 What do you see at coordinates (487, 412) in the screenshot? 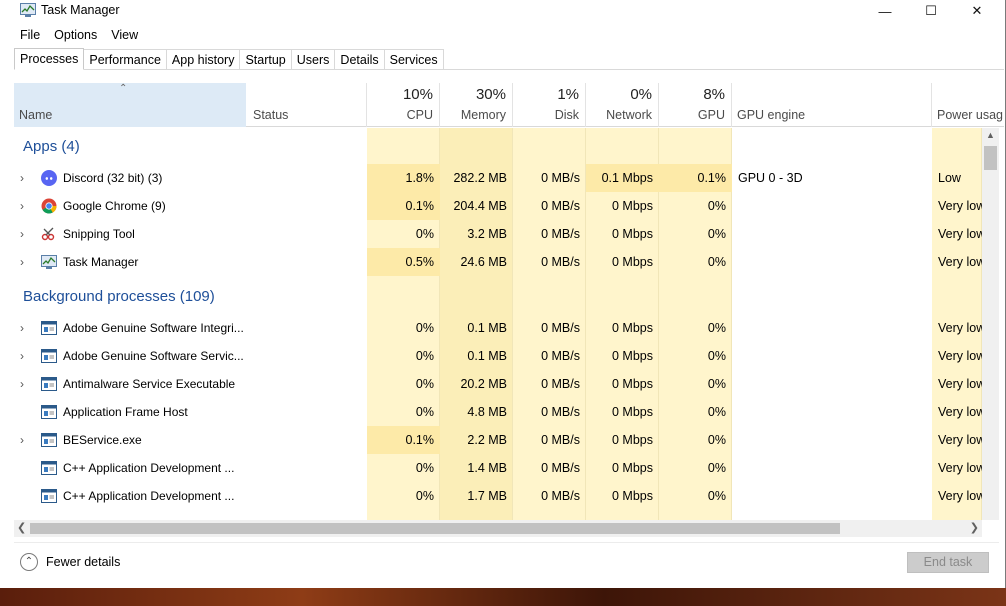
I see `memory-value: 4.8 MB` at bounding box center [487, 412].